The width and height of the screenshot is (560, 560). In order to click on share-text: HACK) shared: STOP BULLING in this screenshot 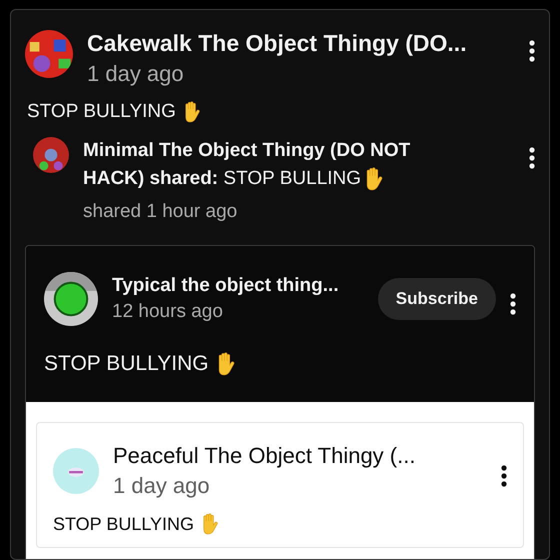, I will do `click(222, 179)`.